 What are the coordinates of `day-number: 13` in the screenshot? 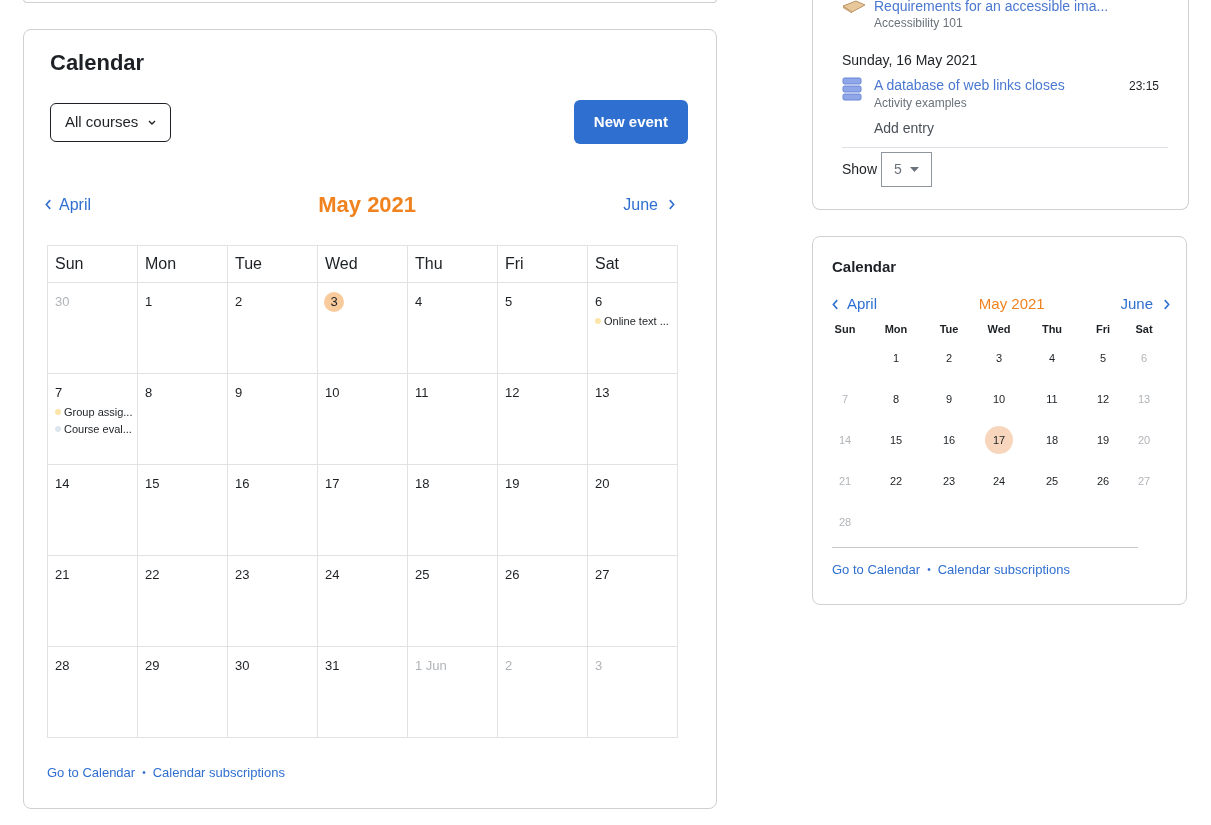 It's located at (602, 393).